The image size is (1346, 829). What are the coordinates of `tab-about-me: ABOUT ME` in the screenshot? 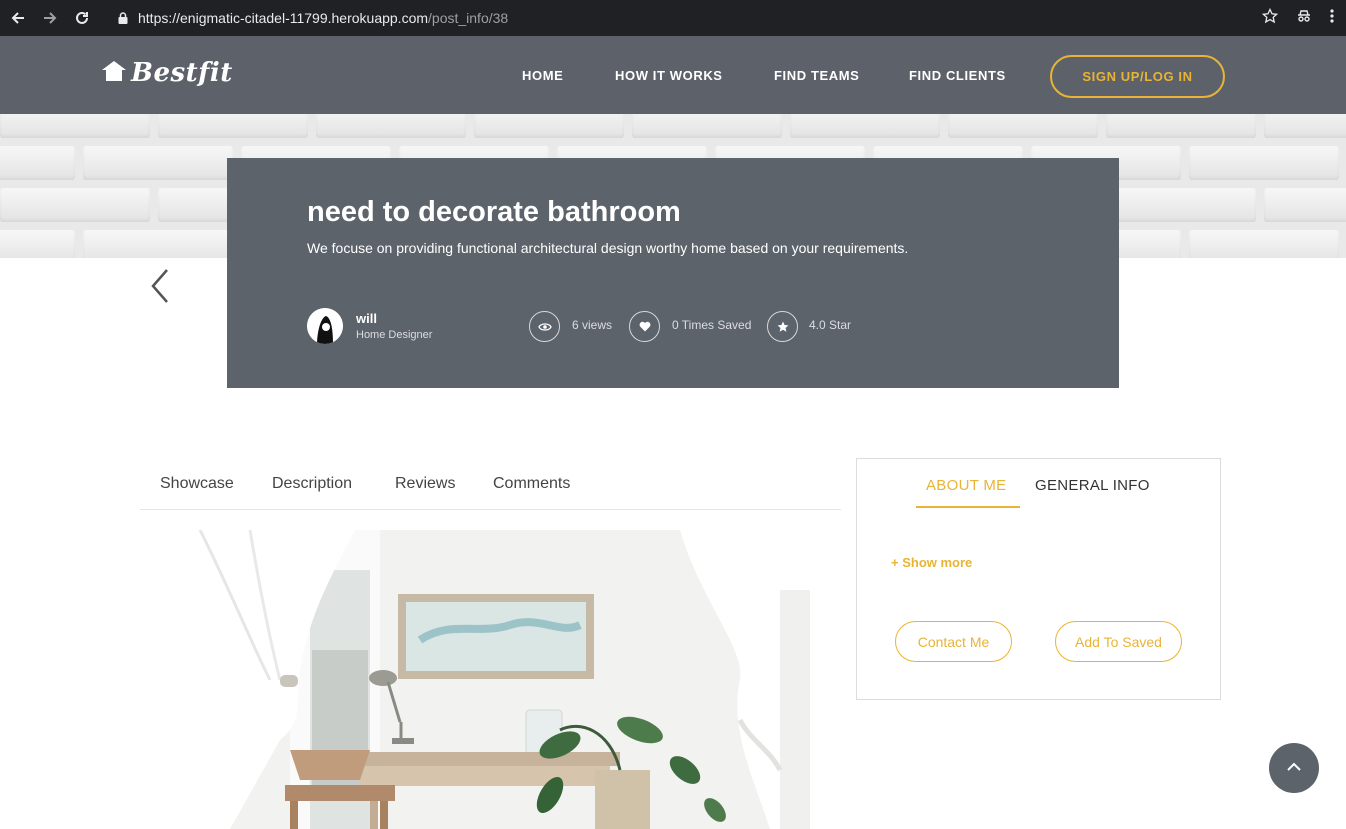 It's located at (966, 485).